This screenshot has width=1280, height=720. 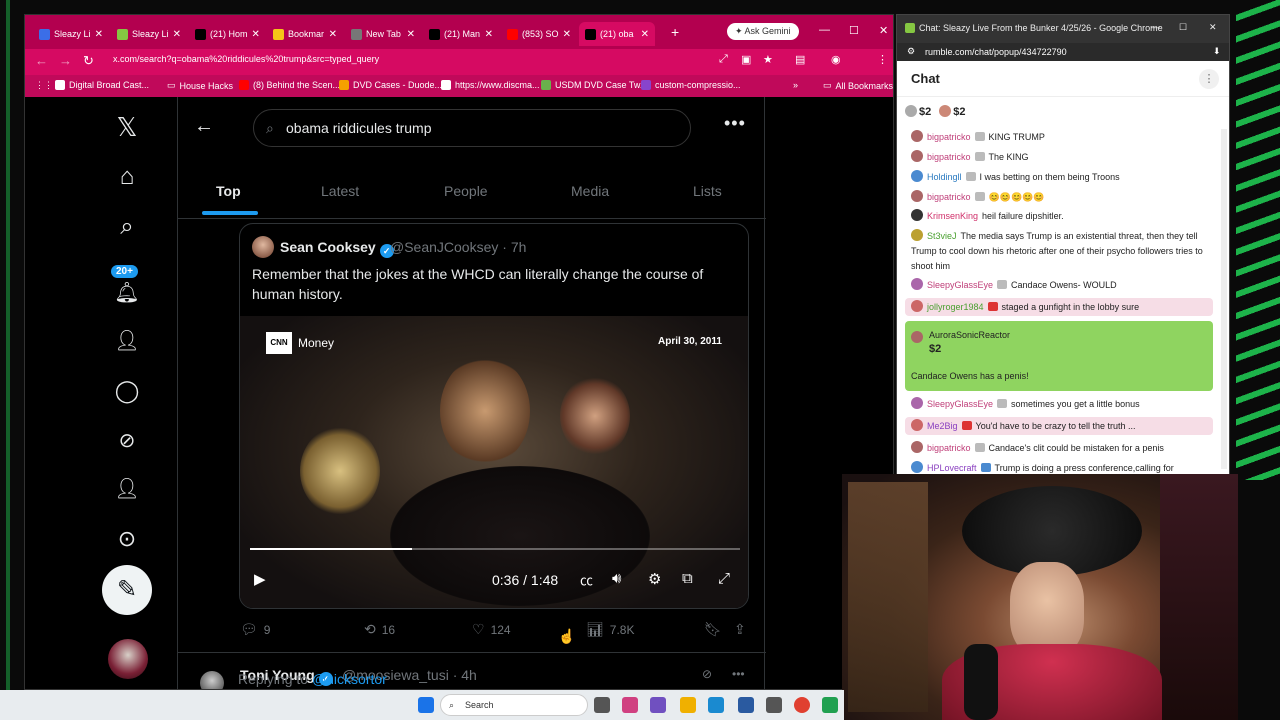 I want to click on video-progress, so click(x=495, y=549).